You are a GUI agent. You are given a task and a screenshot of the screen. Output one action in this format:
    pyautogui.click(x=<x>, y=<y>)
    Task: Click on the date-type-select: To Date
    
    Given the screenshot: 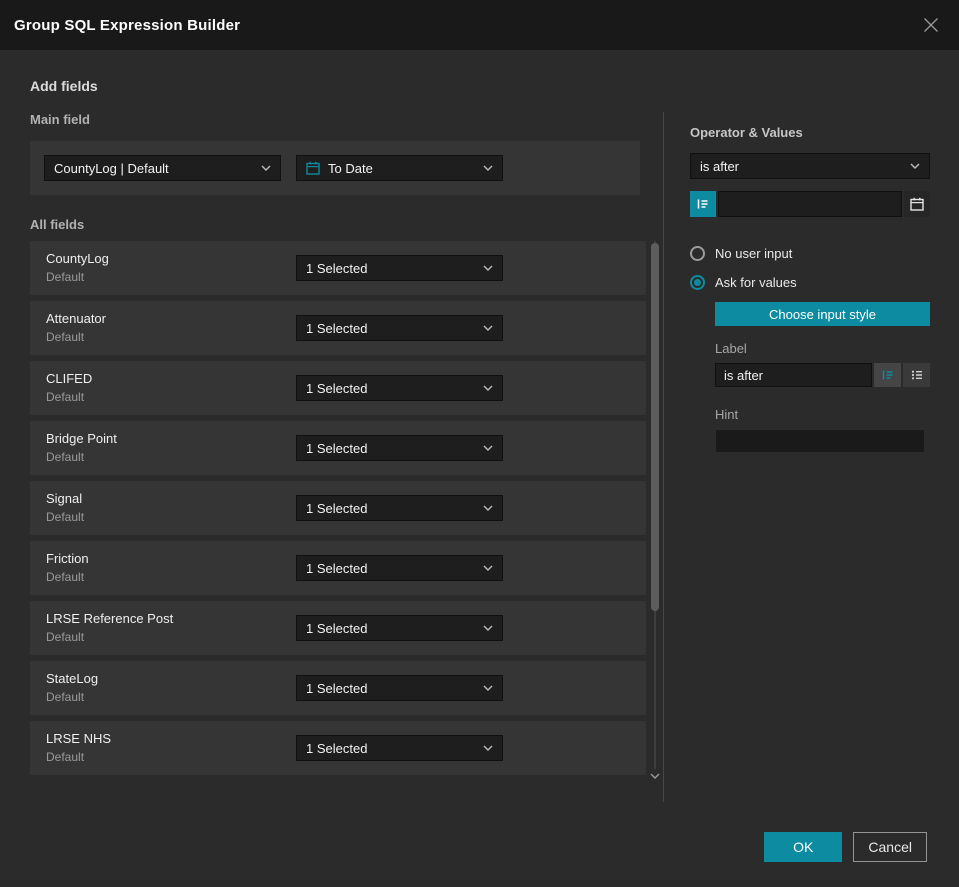 What is the action you would take?
    pyautogui.click(x=399, y=168)
    